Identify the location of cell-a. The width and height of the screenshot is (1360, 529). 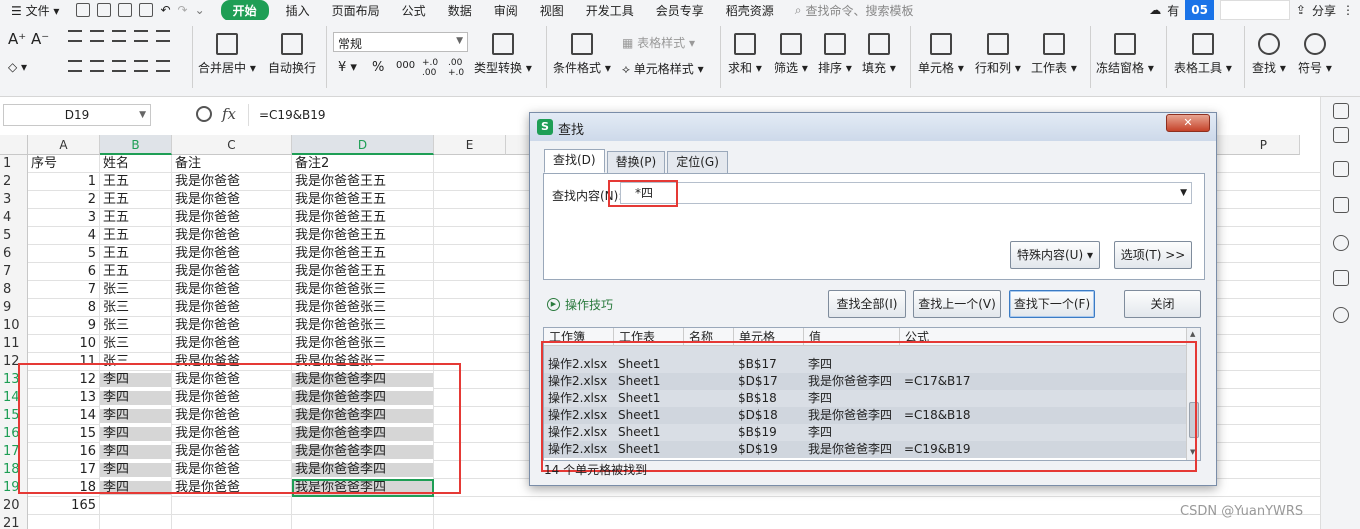
(64, 522).